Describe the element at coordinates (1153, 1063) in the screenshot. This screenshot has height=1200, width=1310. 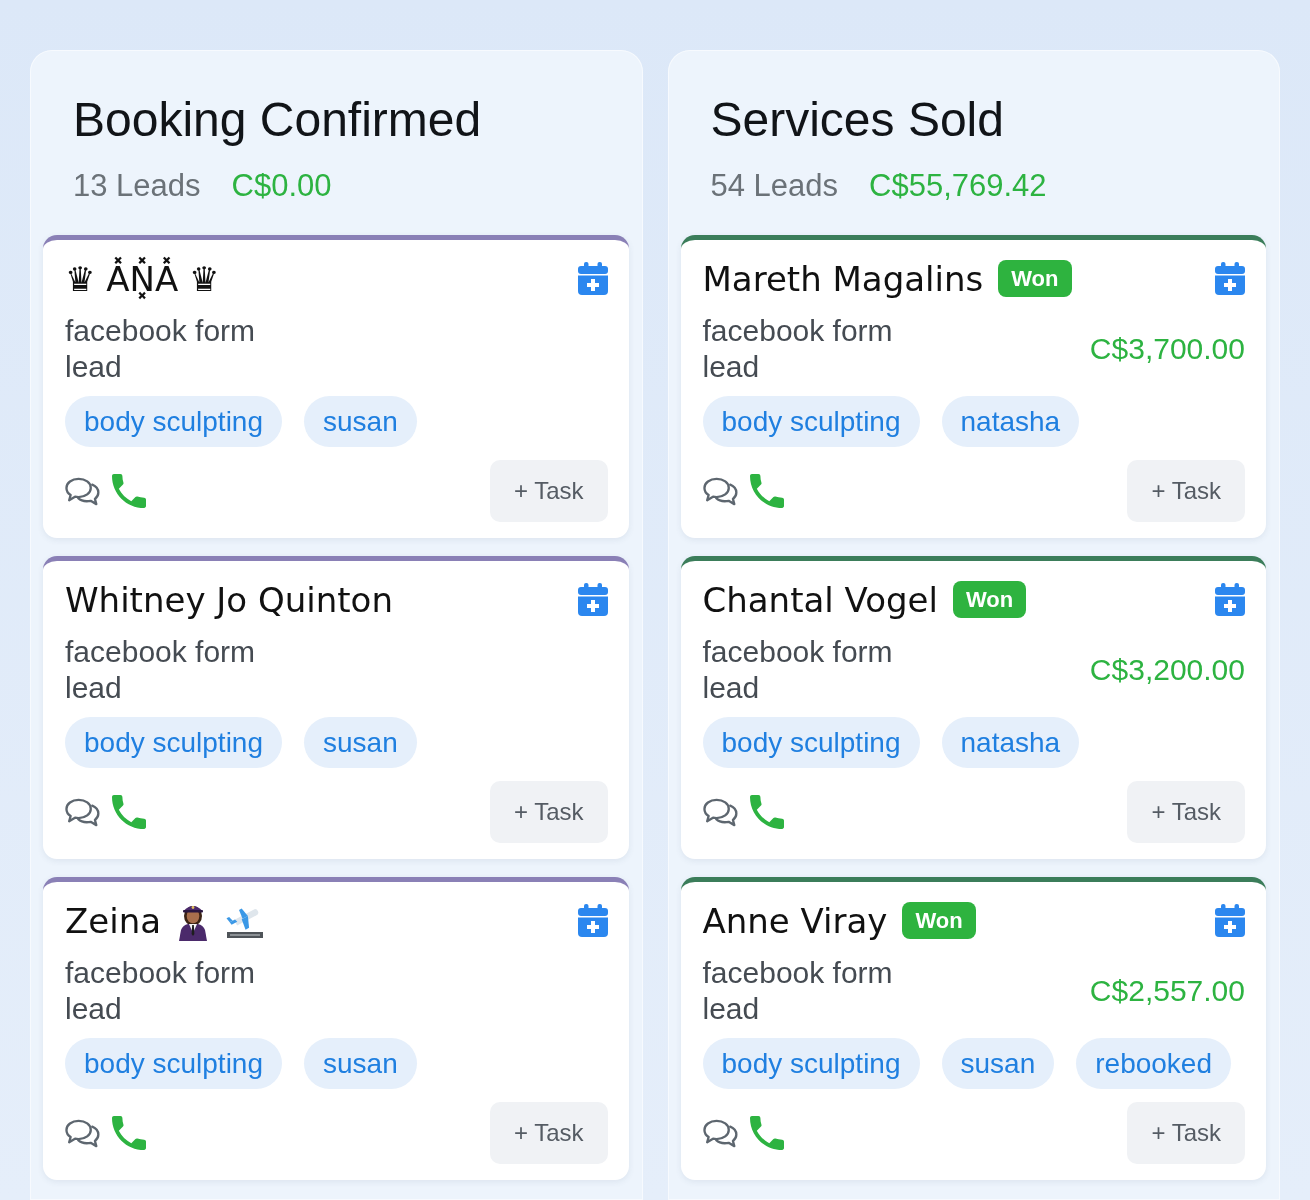
I see `tag-pill: rebooked` at that location.